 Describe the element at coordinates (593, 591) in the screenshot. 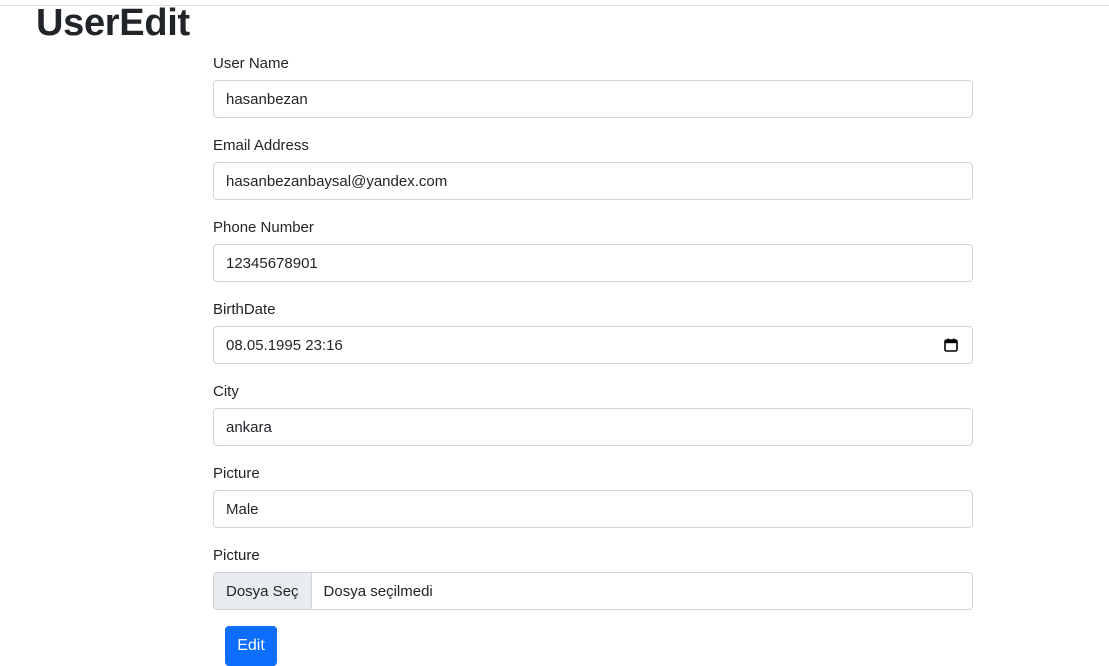

I see `picture-file-input: Dosya Seç Dosya seçilmedi` at that location.